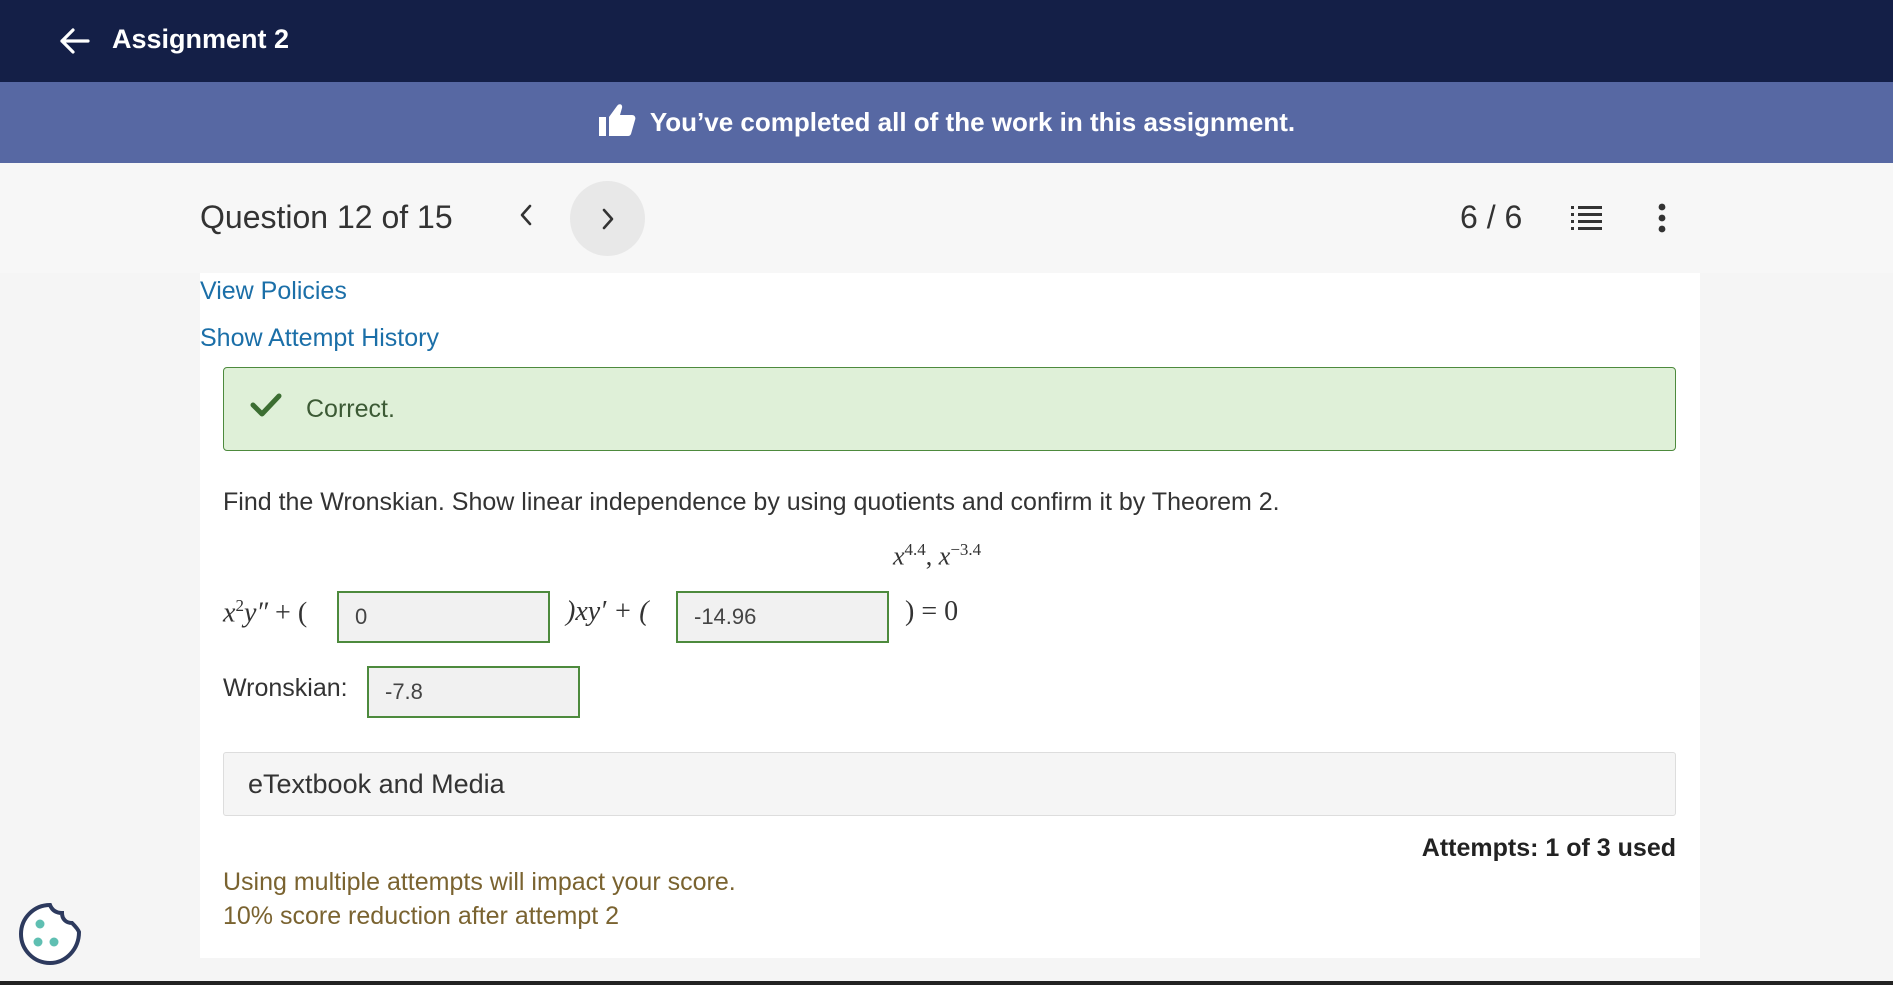 This screenshot has width=1893, height=985. I want to click on next-question-button, so click(607, 218).